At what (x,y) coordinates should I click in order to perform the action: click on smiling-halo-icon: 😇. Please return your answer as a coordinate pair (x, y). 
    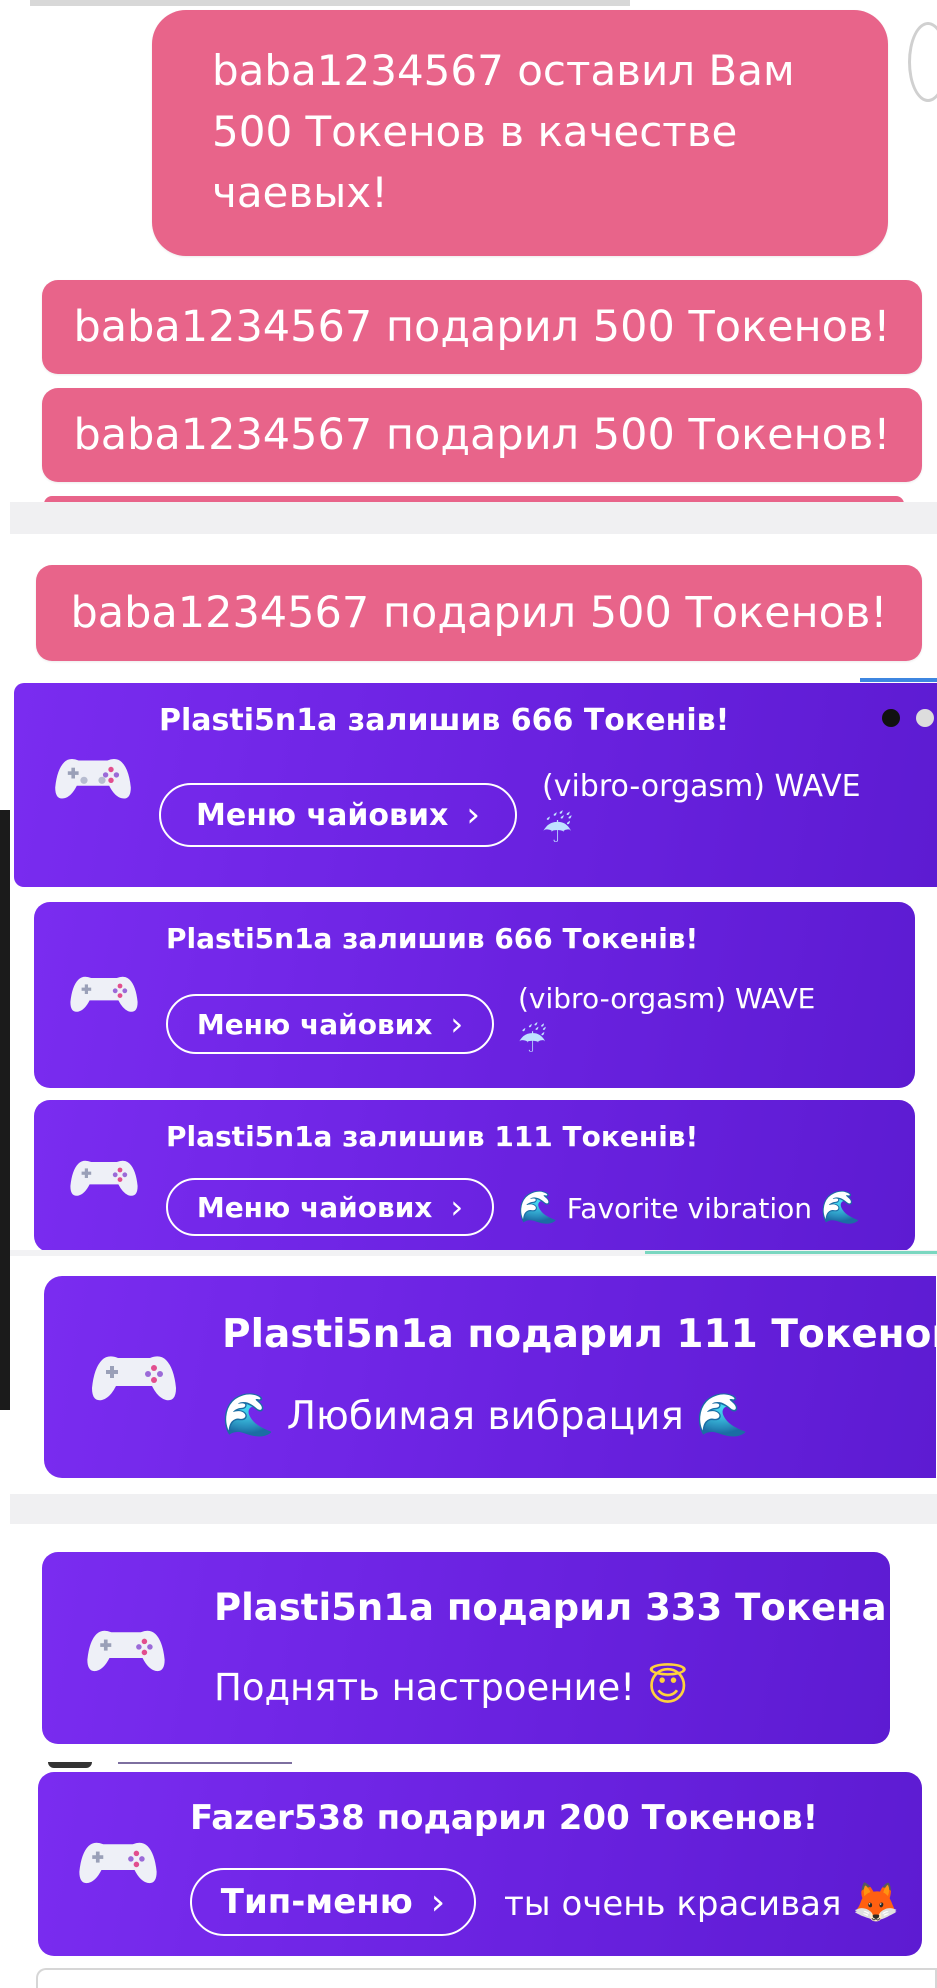
    Looking at the image, I should click on (667, 1687).